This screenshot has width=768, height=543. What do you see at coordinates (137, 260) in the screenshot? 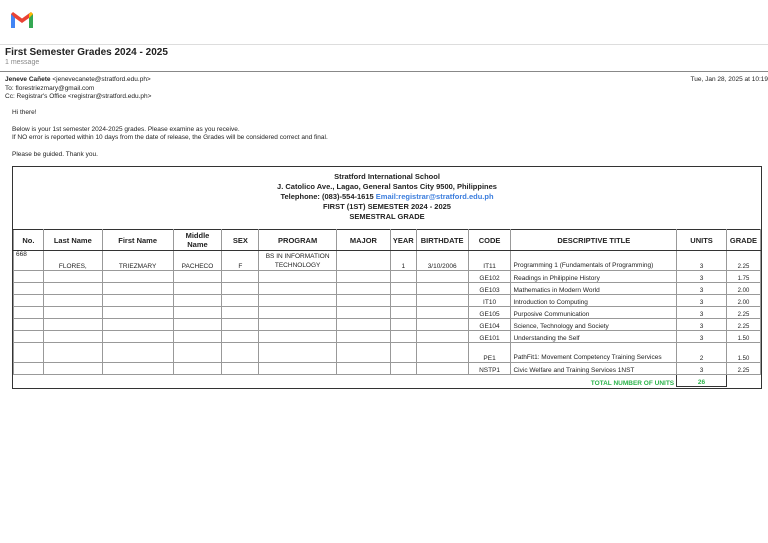
I see `student-first: TRIEZMARY` at bounding box center [137, 260].